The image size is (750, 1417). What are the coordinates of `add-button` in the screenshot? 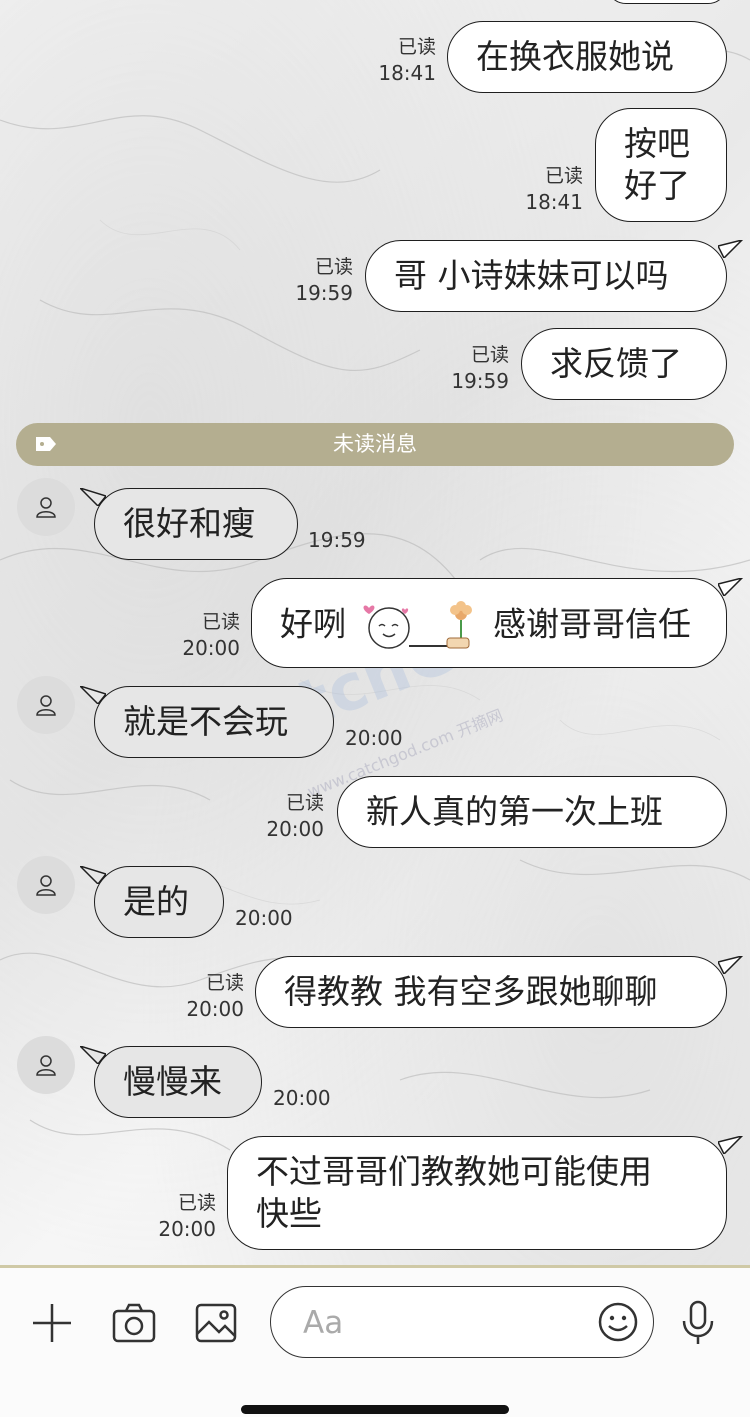 It's located at (52, 1323).